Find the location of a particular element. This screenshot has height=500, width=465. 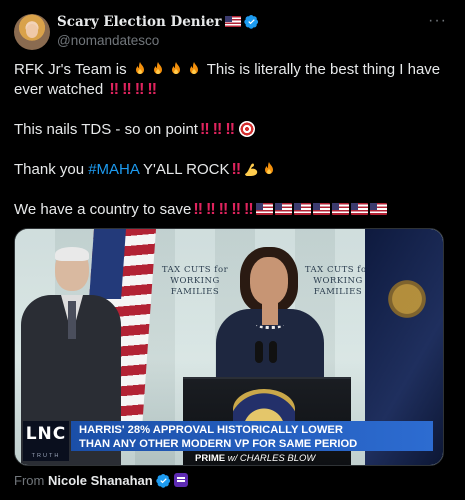

tweet-text-line-2: ever watched ‼ ‼ ‼ ‼ is located at coordinates (86, 90).